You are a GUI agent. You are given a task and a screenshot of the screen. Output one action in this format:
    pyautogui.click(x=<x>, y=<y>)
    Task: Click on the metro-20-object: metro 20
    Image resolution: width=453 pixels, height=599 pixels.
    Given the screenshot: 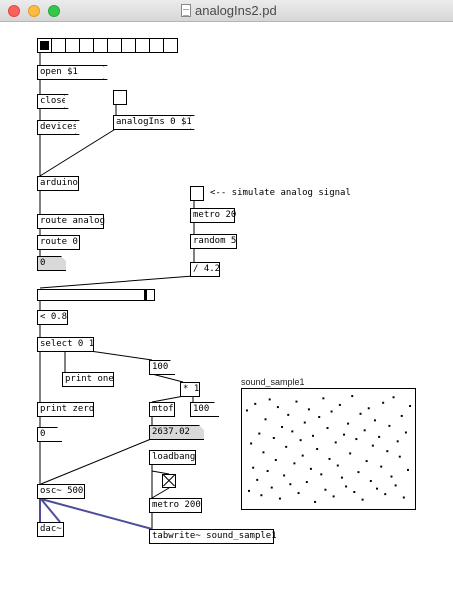 What is the action you would take?
    pyautogui.click(x=213, y=215)
    